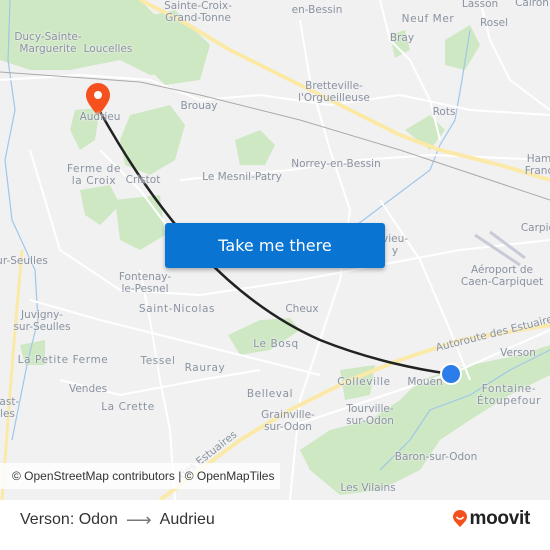  I want to click on map-label-bray: Bray, so click(402, 38).